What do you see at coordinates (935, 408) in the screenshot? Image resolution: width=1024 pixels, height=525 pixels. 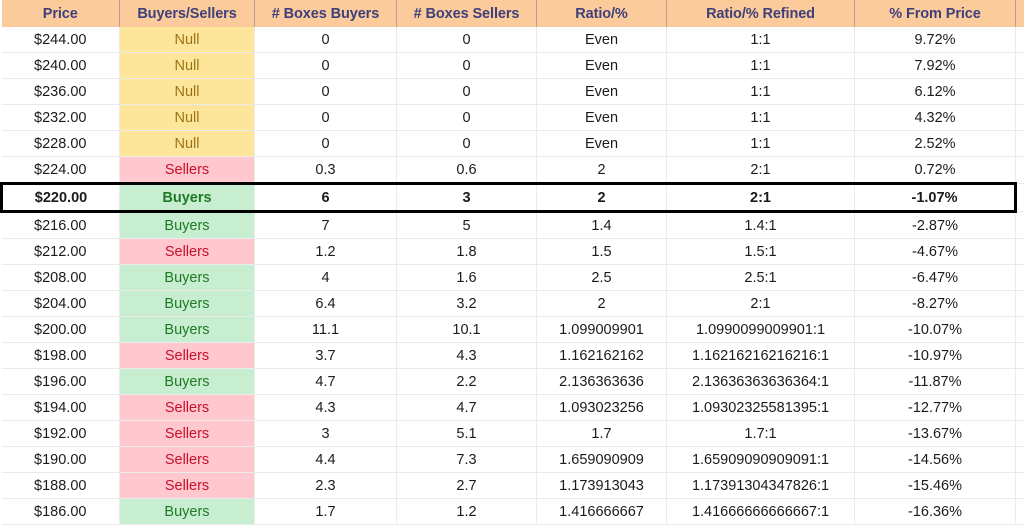 I see `cell-pct-from-price: -12.77%` at bounding box center [935, 408].